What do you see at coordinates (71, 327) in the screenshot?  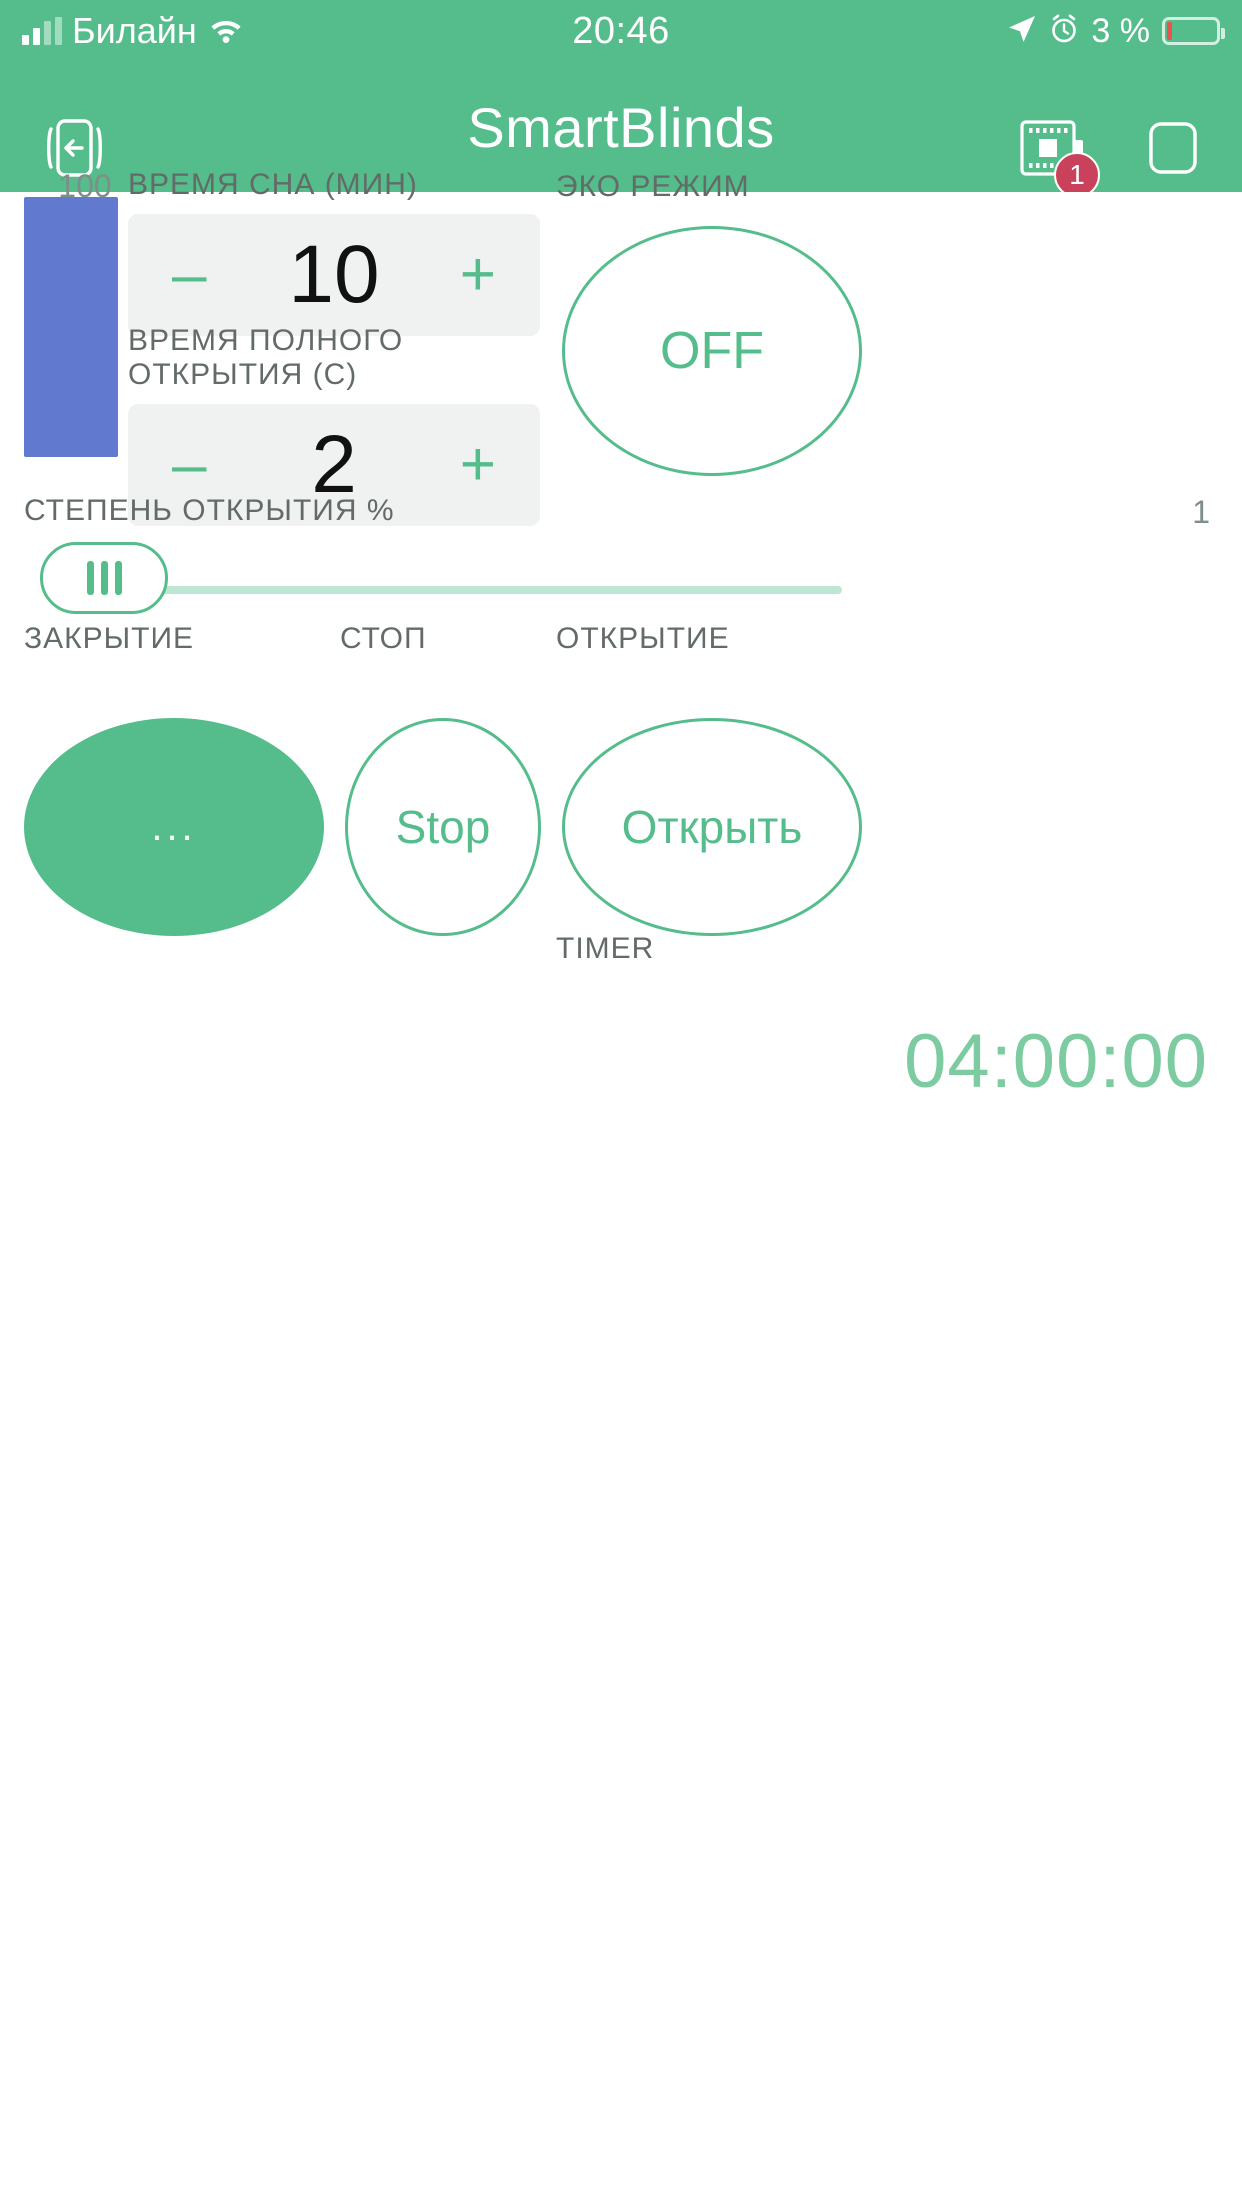 I see `level-indicator-bar` at bounding box center [71, 327].